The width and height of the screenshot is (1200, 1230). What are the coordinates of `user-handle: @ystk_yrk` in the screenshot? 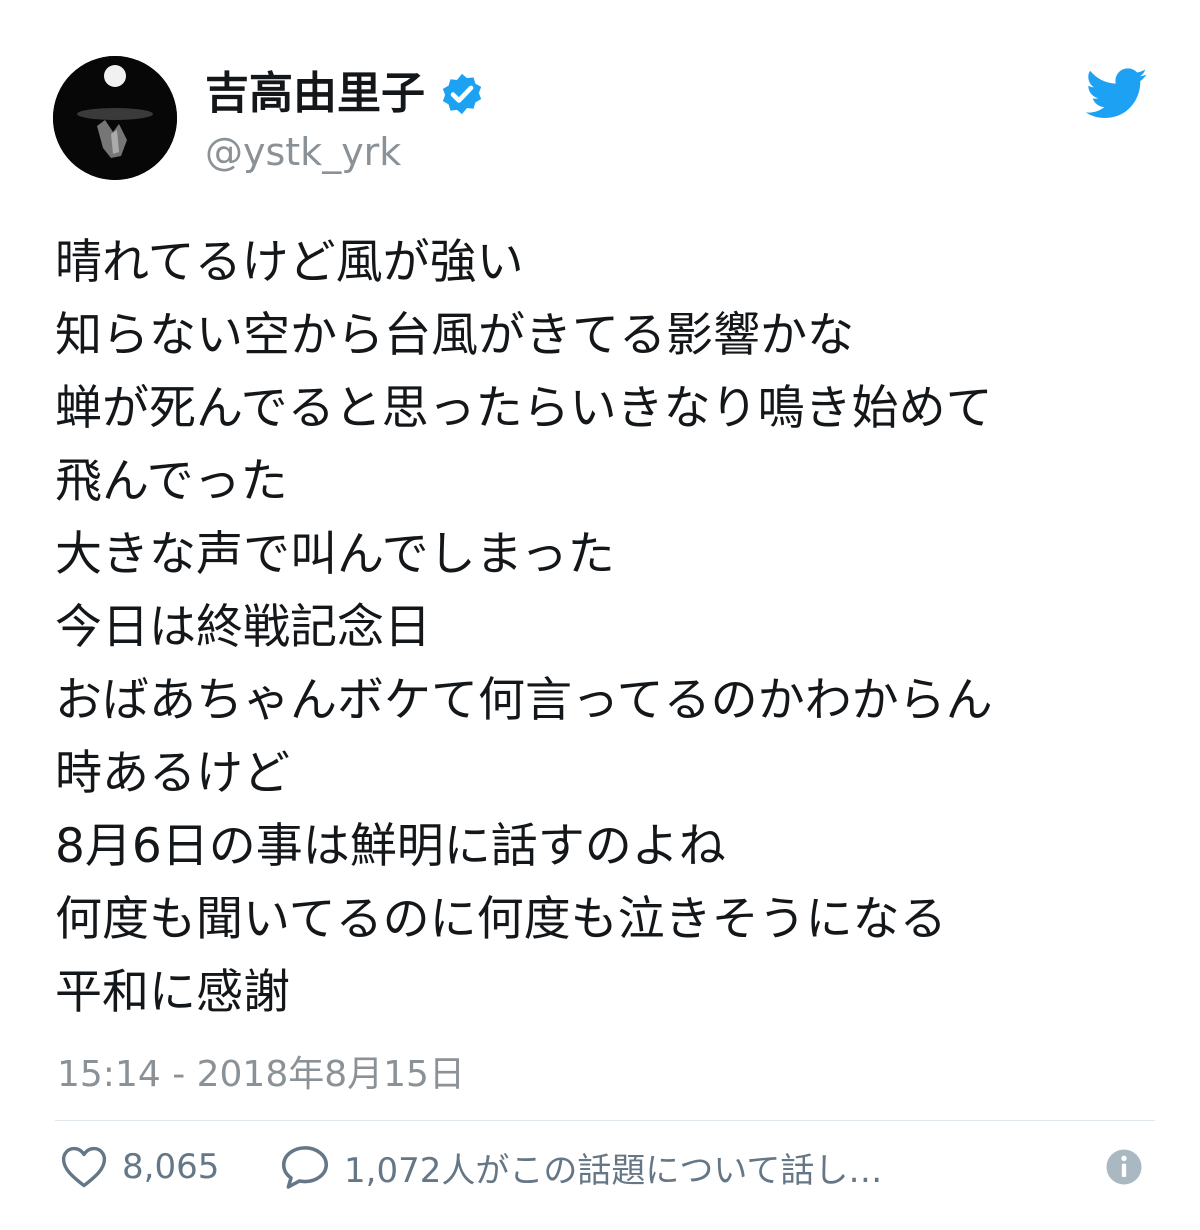 It's located at (303, 152).